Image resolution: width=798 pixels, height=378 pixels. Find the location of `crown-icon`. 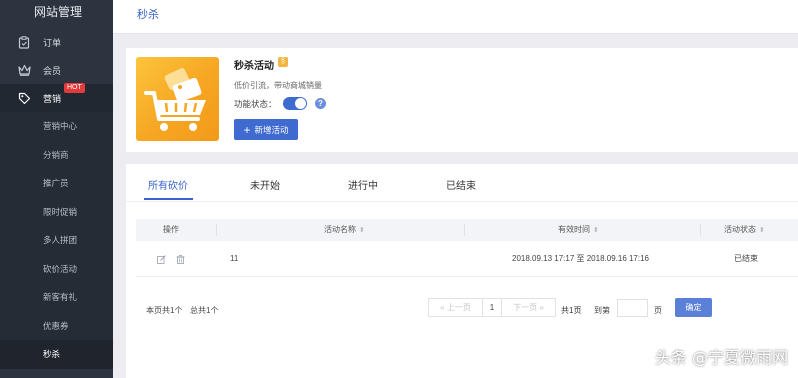

crown-icon is located at coordinates (24, 70).